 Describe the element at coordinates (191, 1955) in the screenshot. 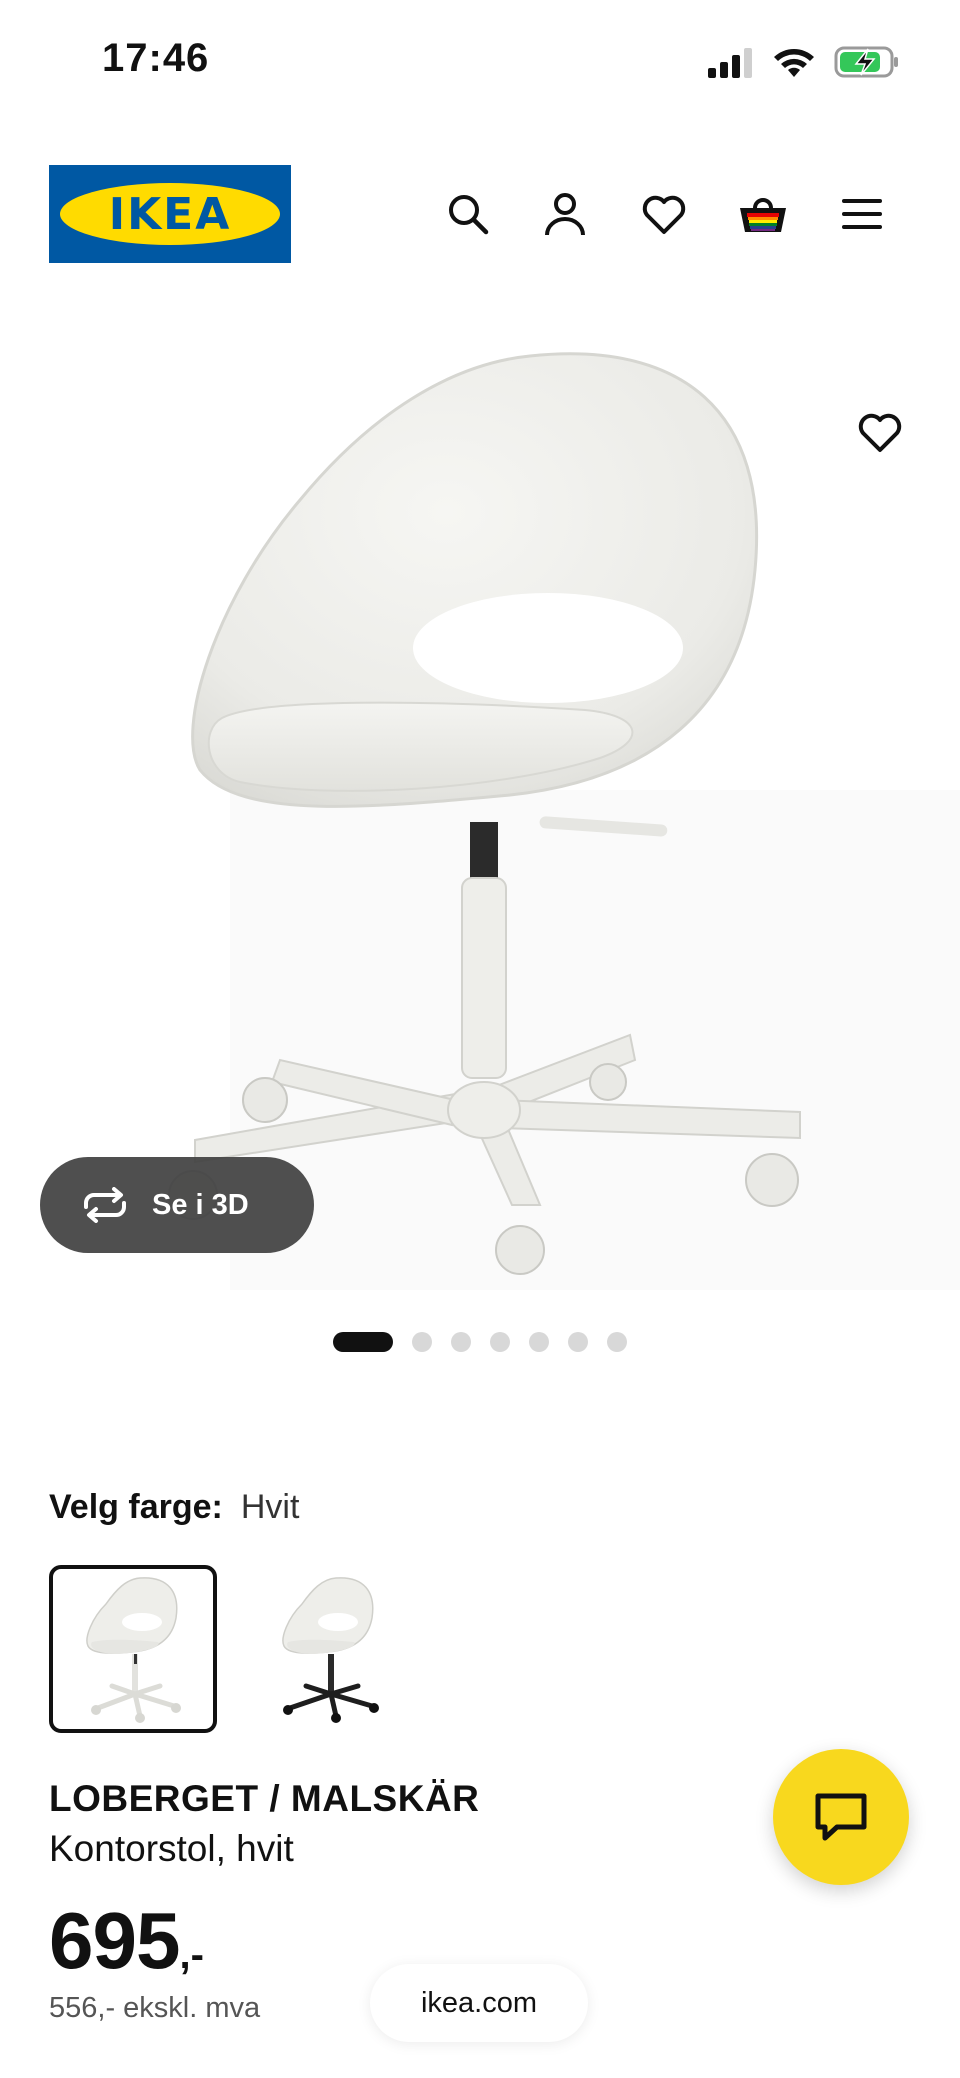

I see `price-suffix: ,-` at that location.